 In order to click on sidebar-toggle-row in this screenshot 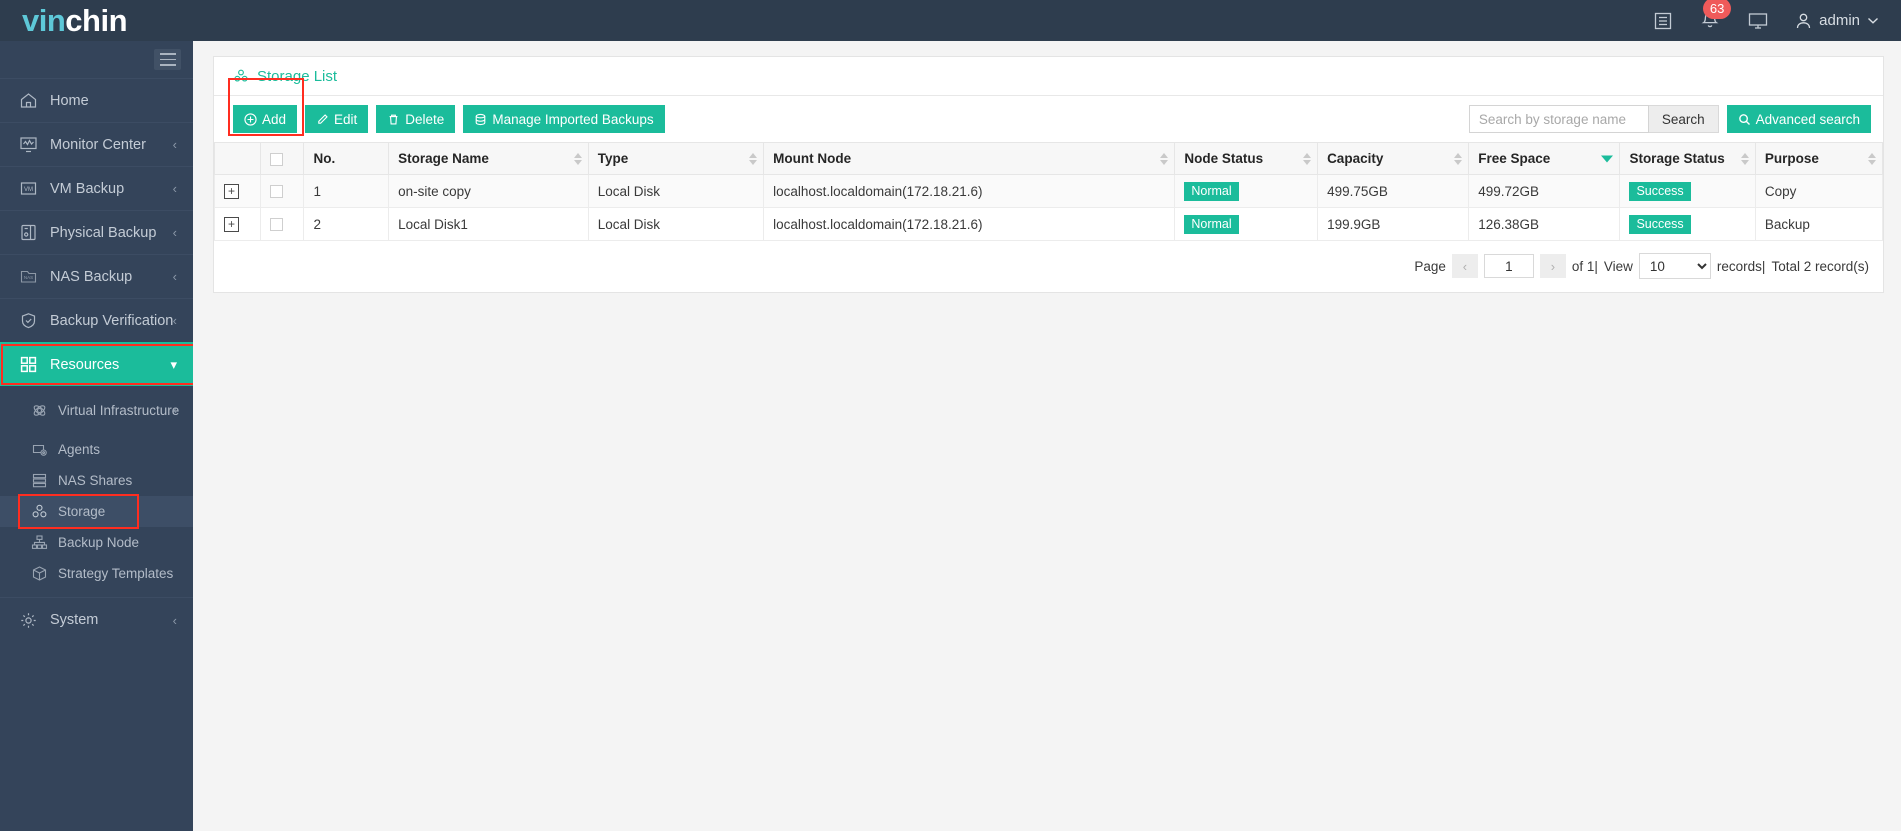, I will do `click(96, 59)`.